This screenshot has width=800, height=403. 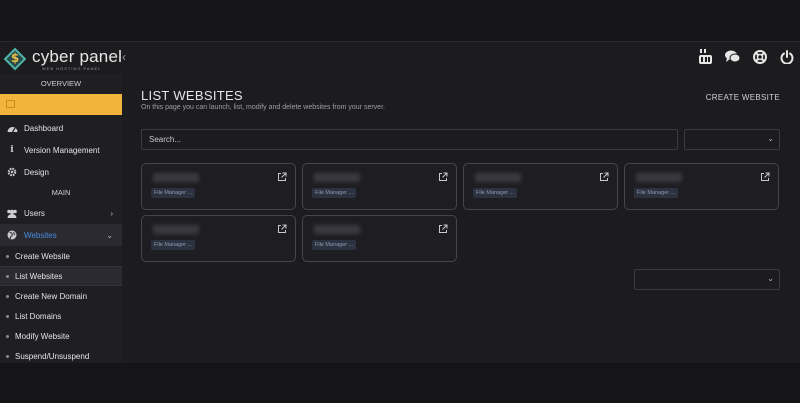 I want to click on globe-icon, so click(x=12, y=235).